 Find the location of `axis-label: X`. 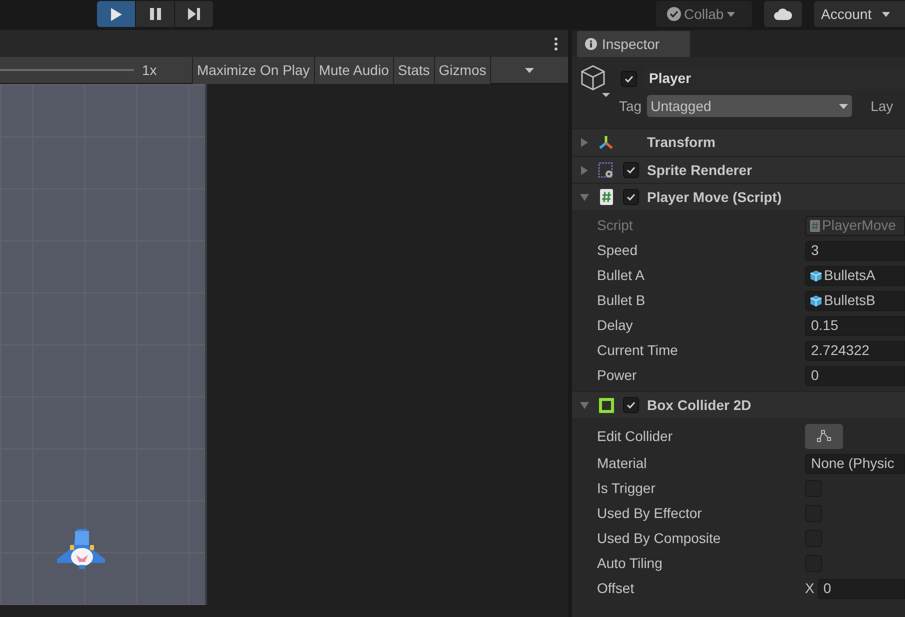

axis-label: X is located at coordinates (809, 588).